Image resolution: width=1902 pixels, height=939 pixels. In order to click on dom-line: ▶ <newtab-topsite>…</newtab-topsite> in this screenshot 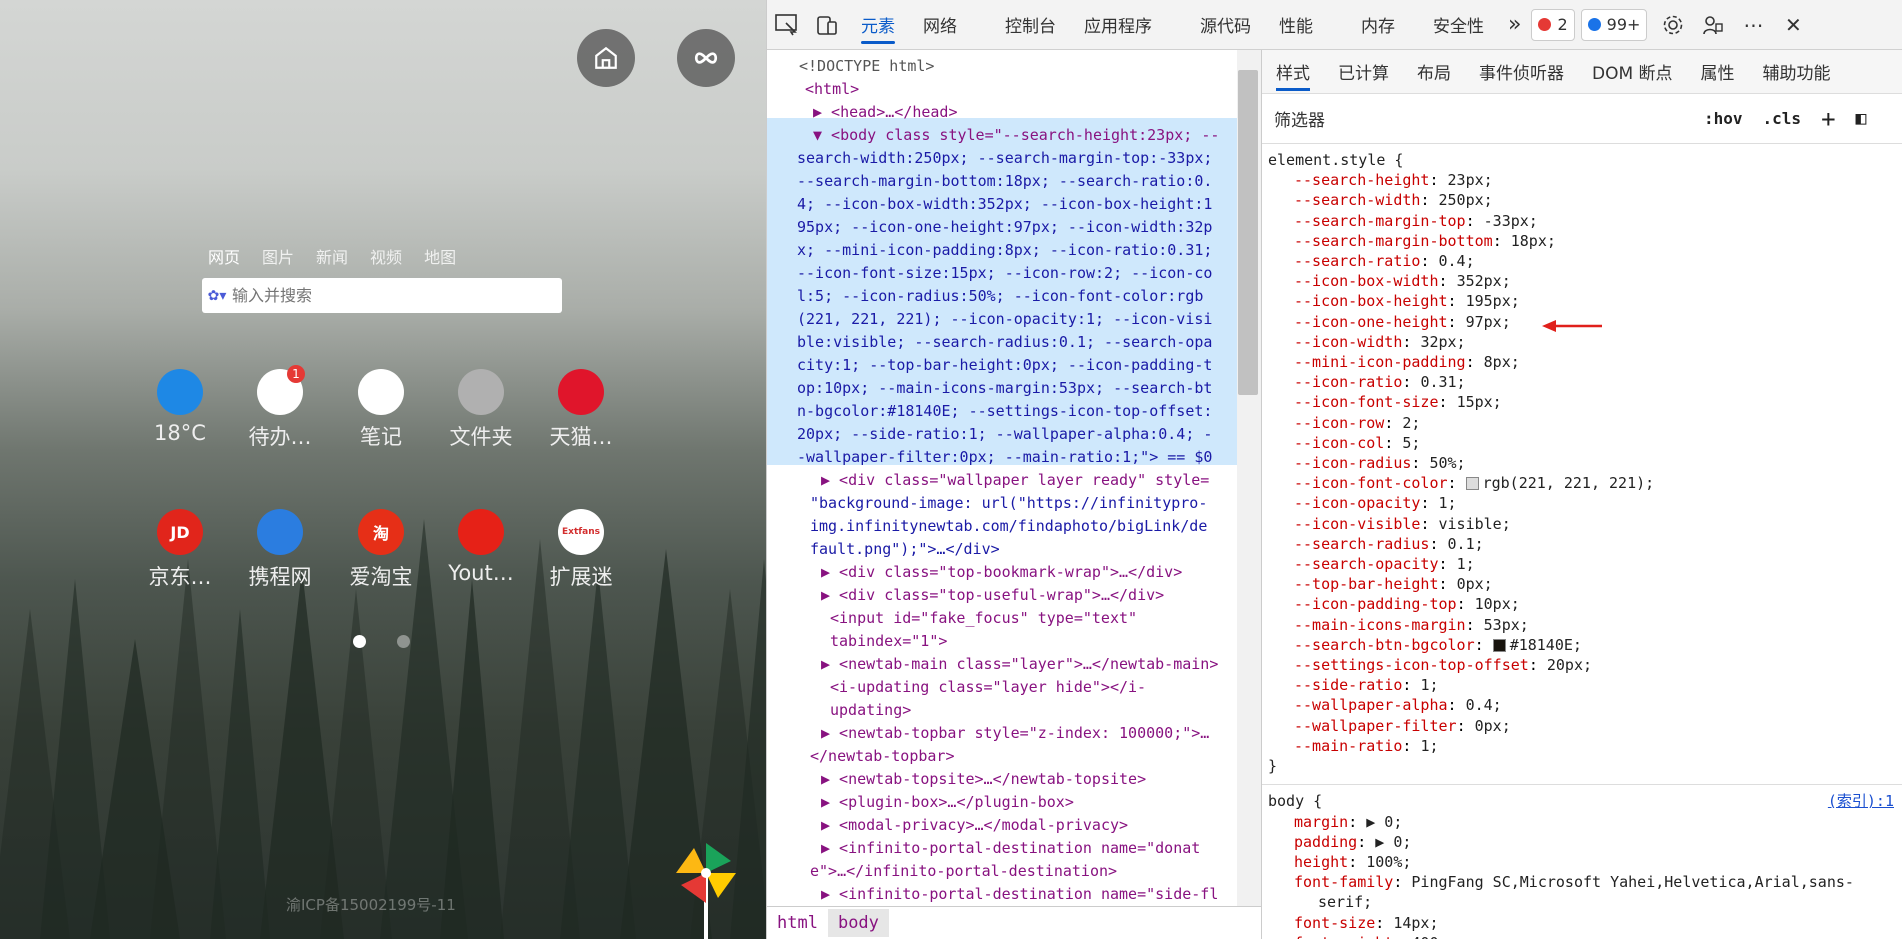, I will do `click(983, 779)`.